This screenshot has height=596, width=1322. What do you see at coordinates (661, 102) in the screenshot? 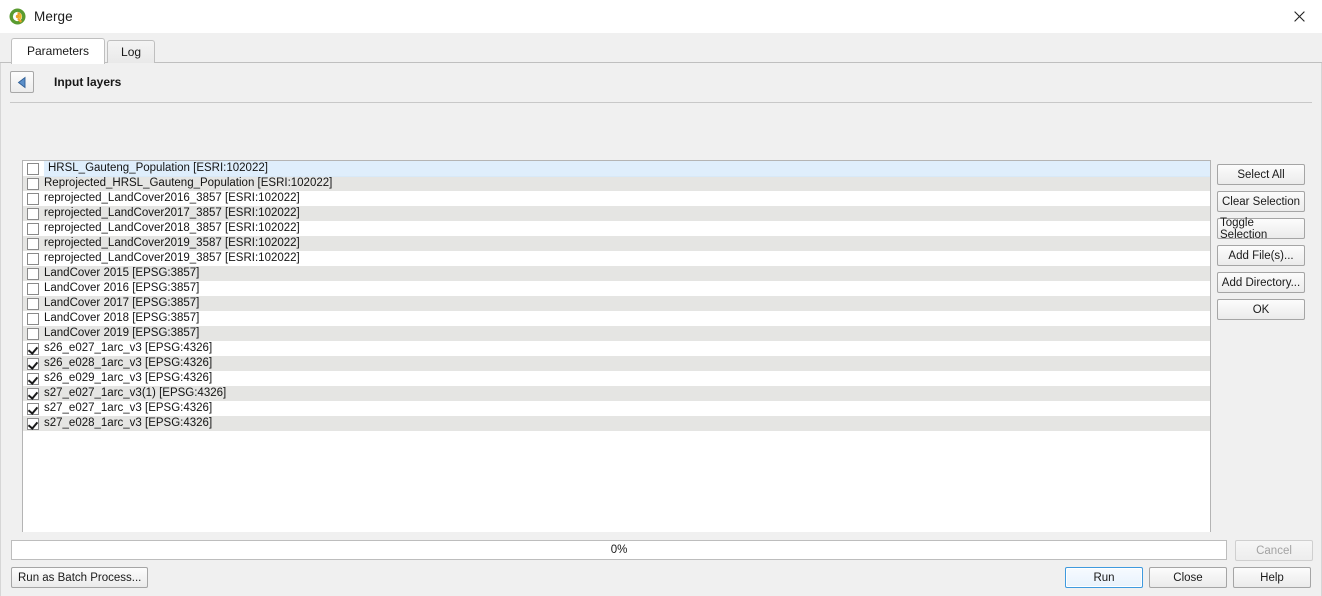
I see `header-divider` at bounding box center [661, 102].